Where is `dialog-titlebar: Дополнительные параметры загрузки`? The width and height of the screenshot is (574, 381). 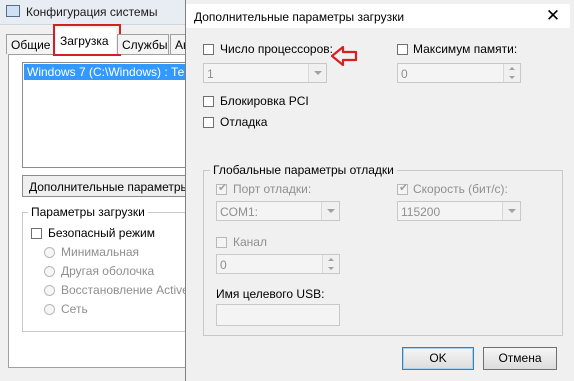
dialog-titlebar: Дополнительные параметры загрузки is located at coordinates (378, 16).